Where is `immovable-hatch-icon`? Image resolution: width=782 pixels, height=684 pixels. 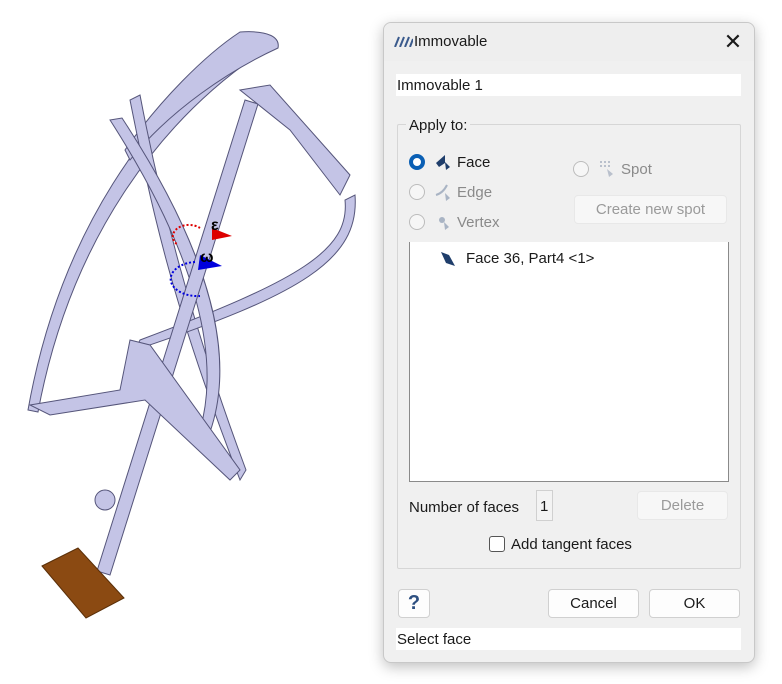 immovable-hatch-icon is located at coordinates (403, 41).